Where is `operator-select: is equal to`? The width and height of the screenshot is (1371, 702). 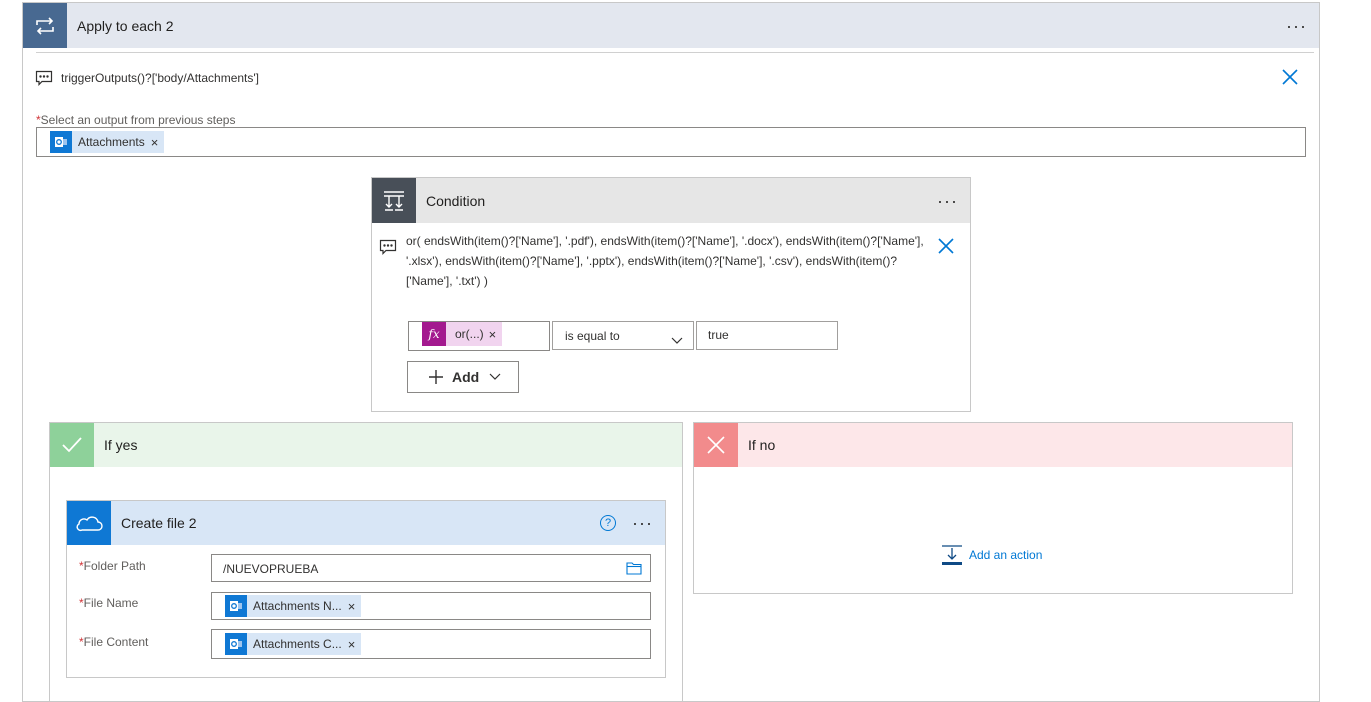 operator-select: is equal to is located at coordinates (623, 335).